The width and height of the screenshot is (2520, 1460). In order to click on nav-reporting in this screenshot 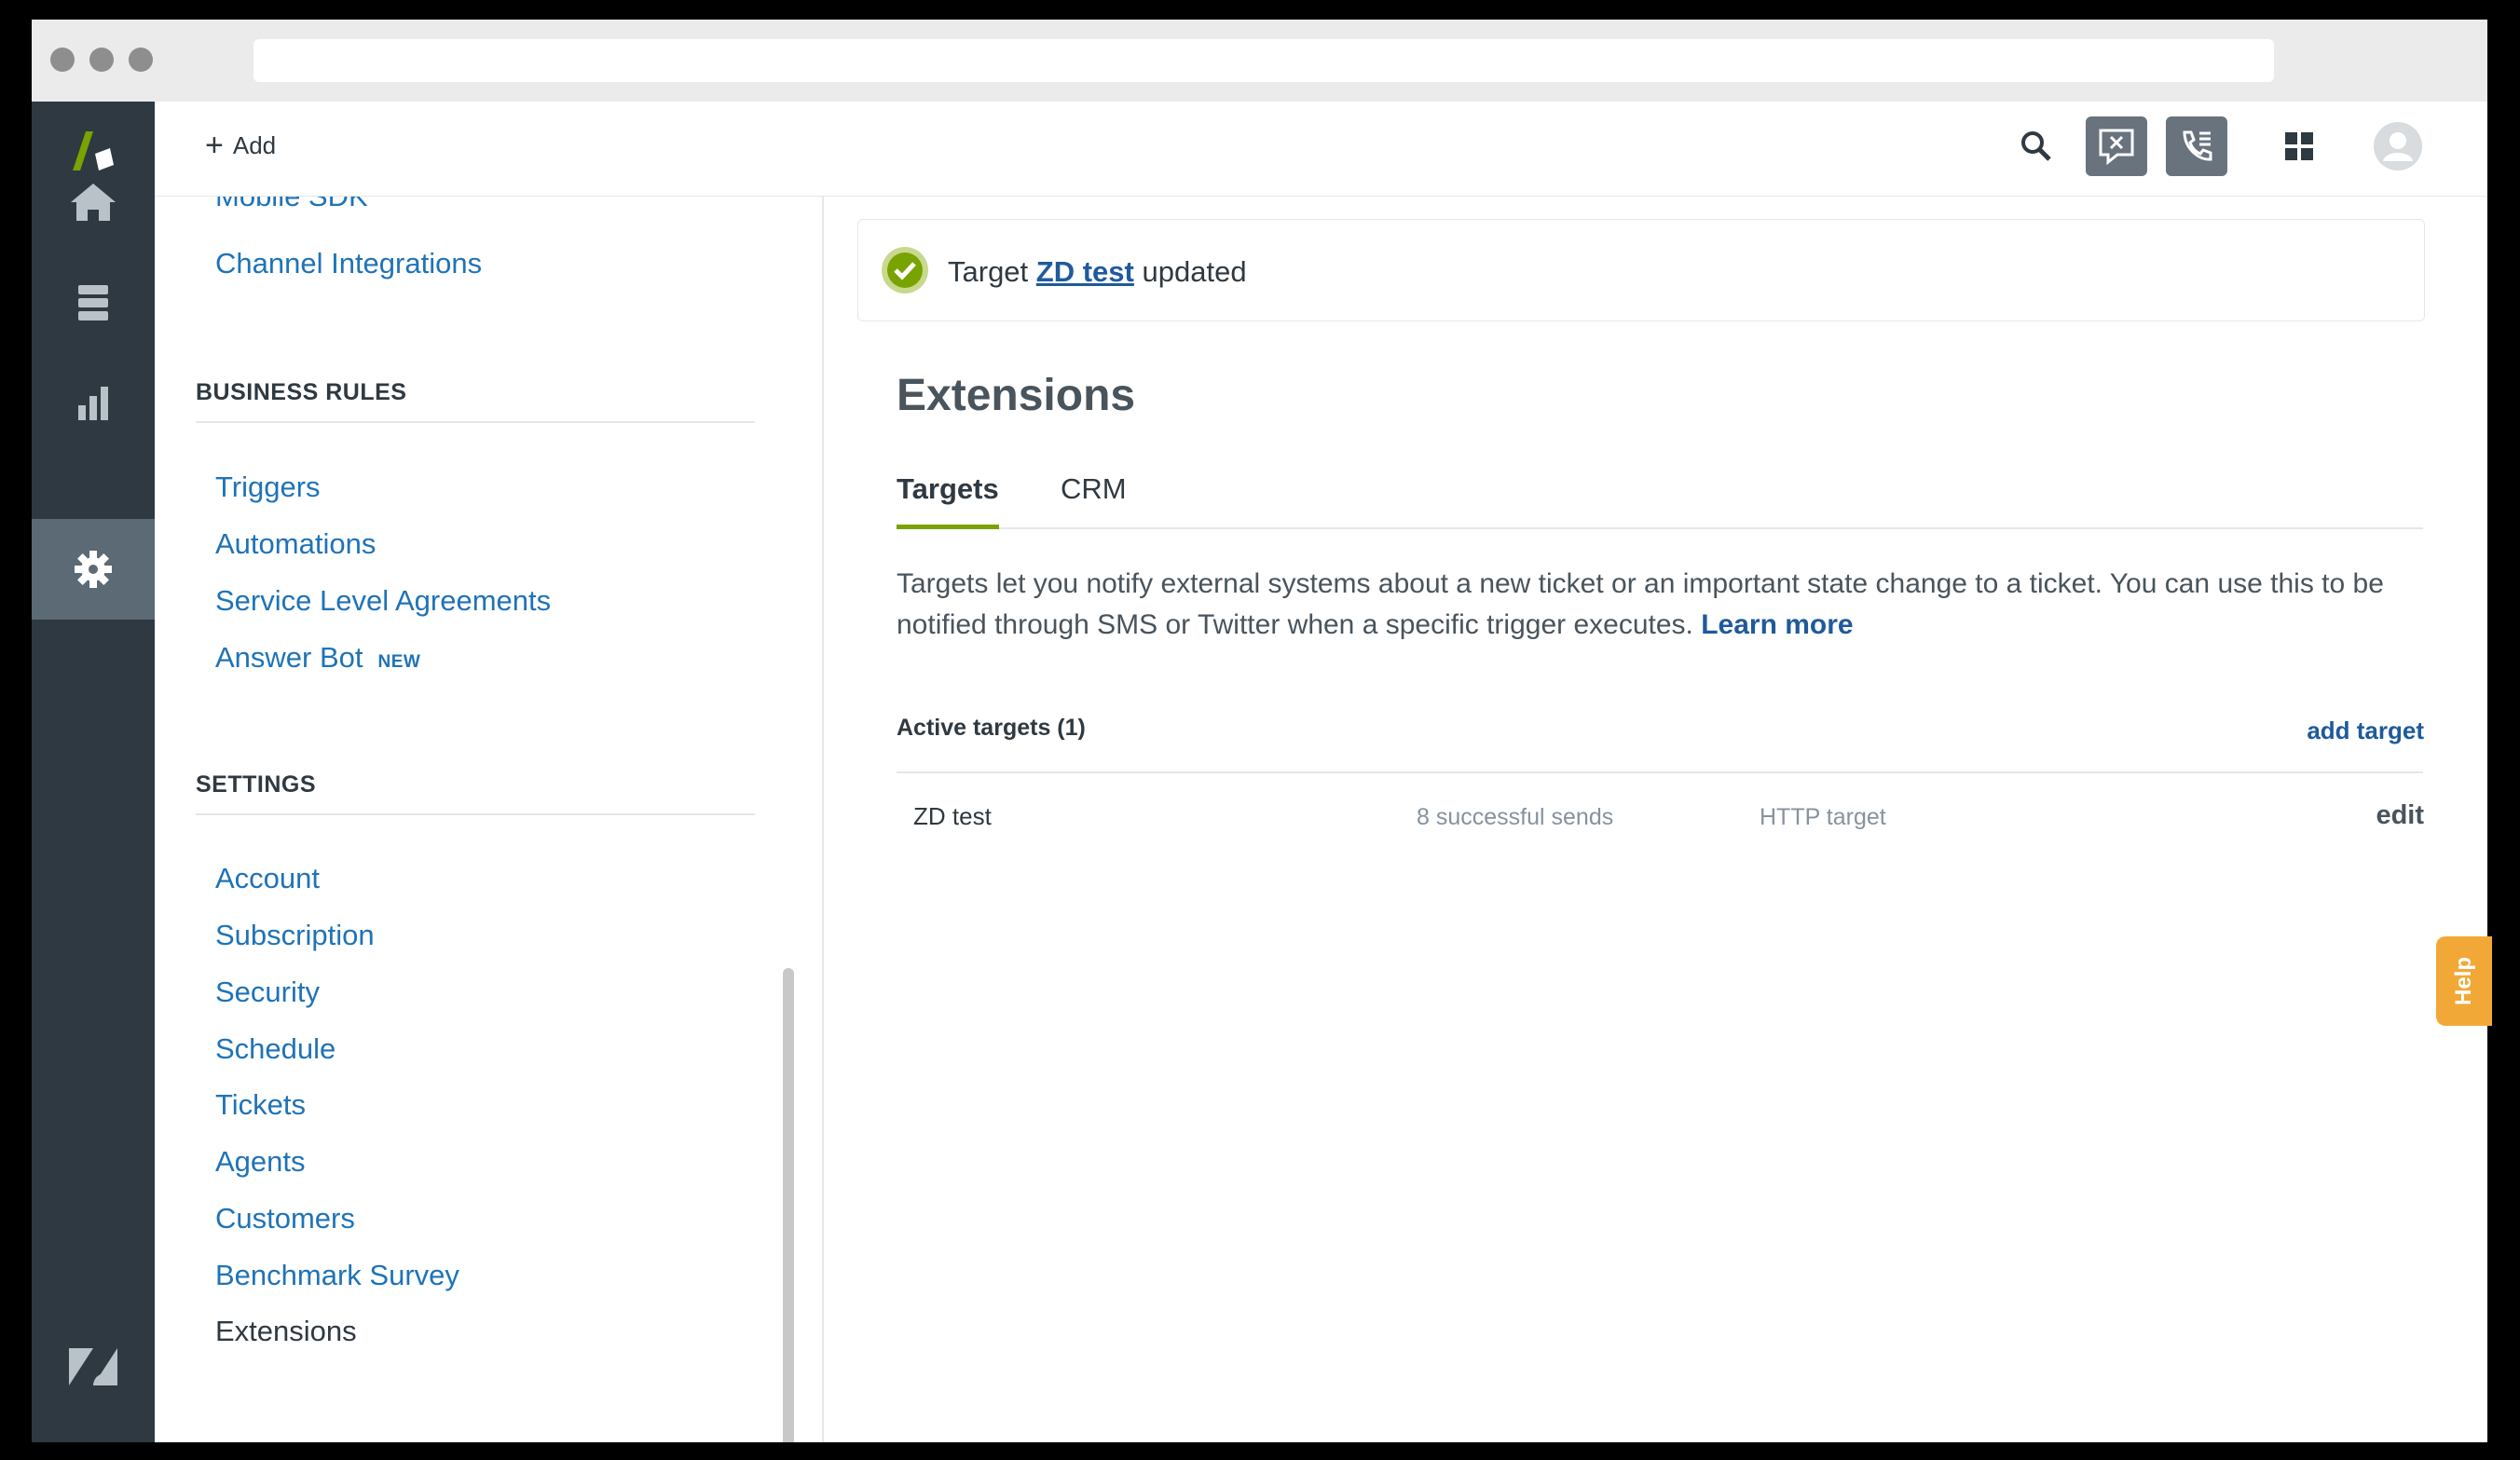, I will do `click(93, 403)`.